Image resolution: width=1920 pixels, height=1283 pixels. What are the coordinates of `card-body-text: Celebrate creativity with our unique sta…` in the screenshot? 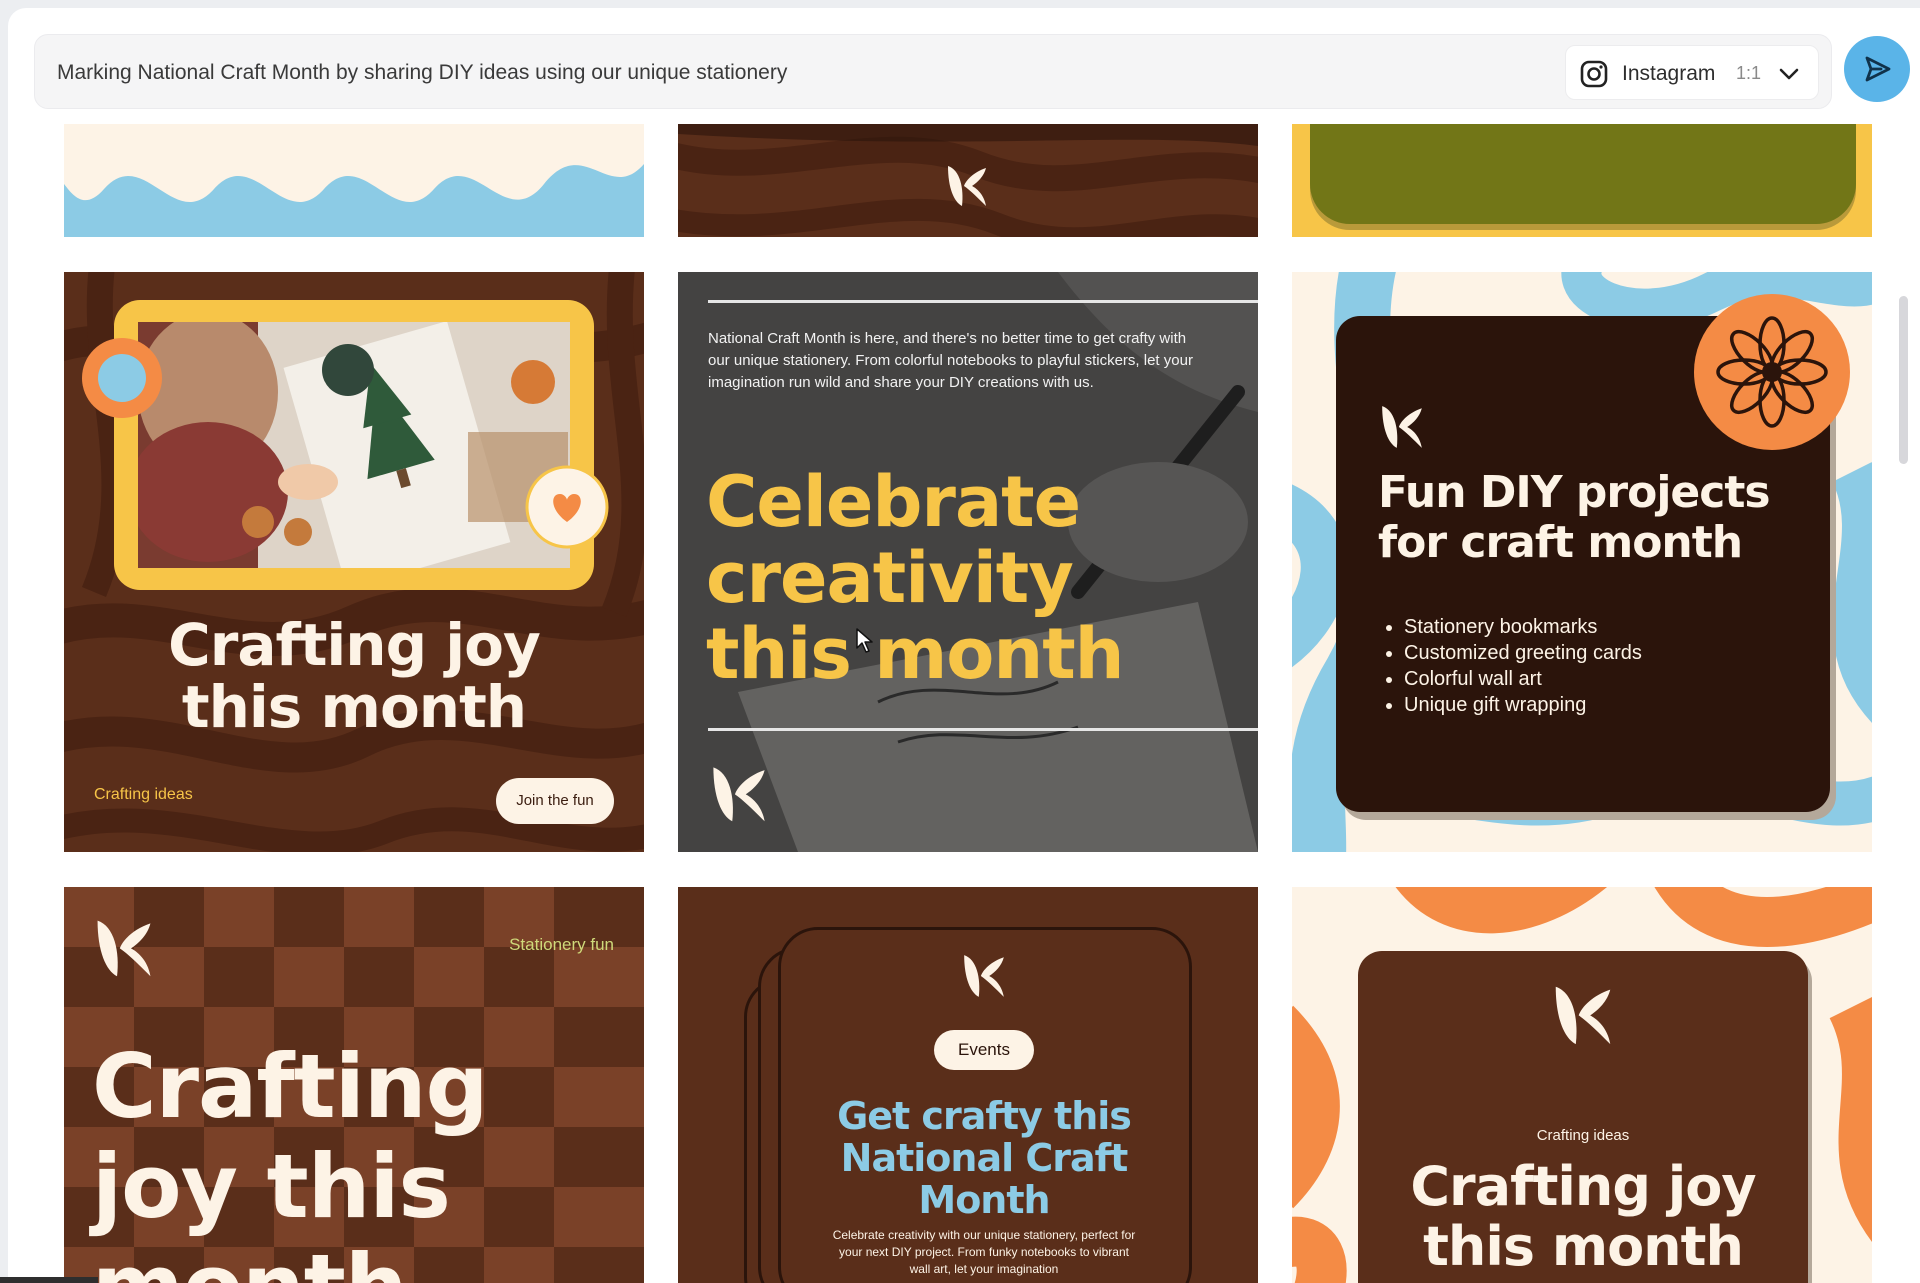 It's located at (984, 1252).